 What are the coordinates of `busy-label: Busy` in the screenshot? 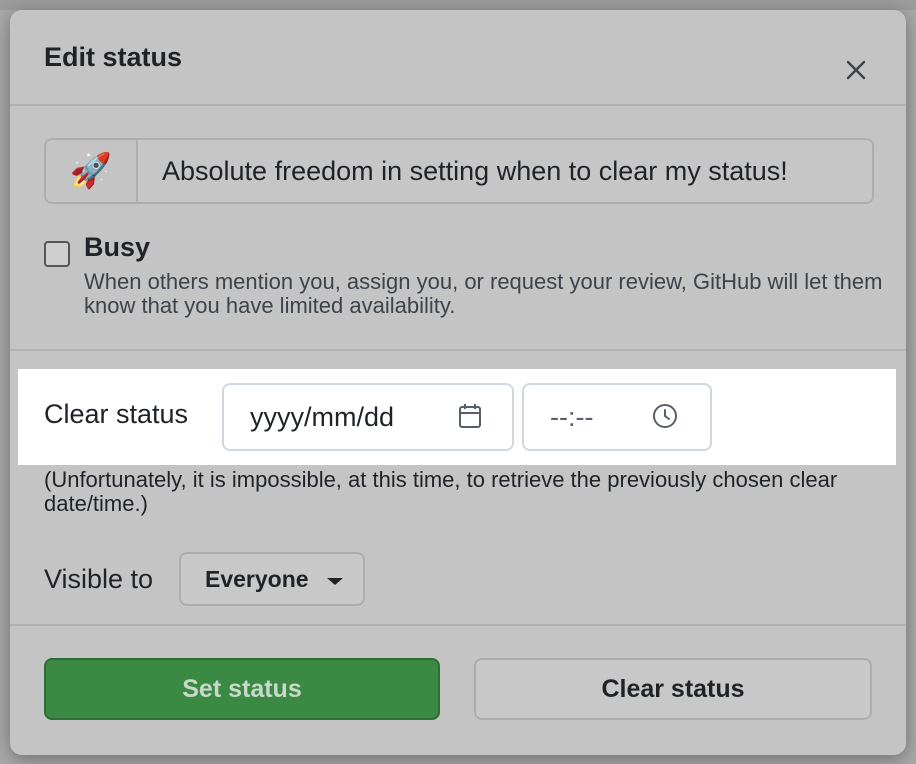 It's located at (117, 247).